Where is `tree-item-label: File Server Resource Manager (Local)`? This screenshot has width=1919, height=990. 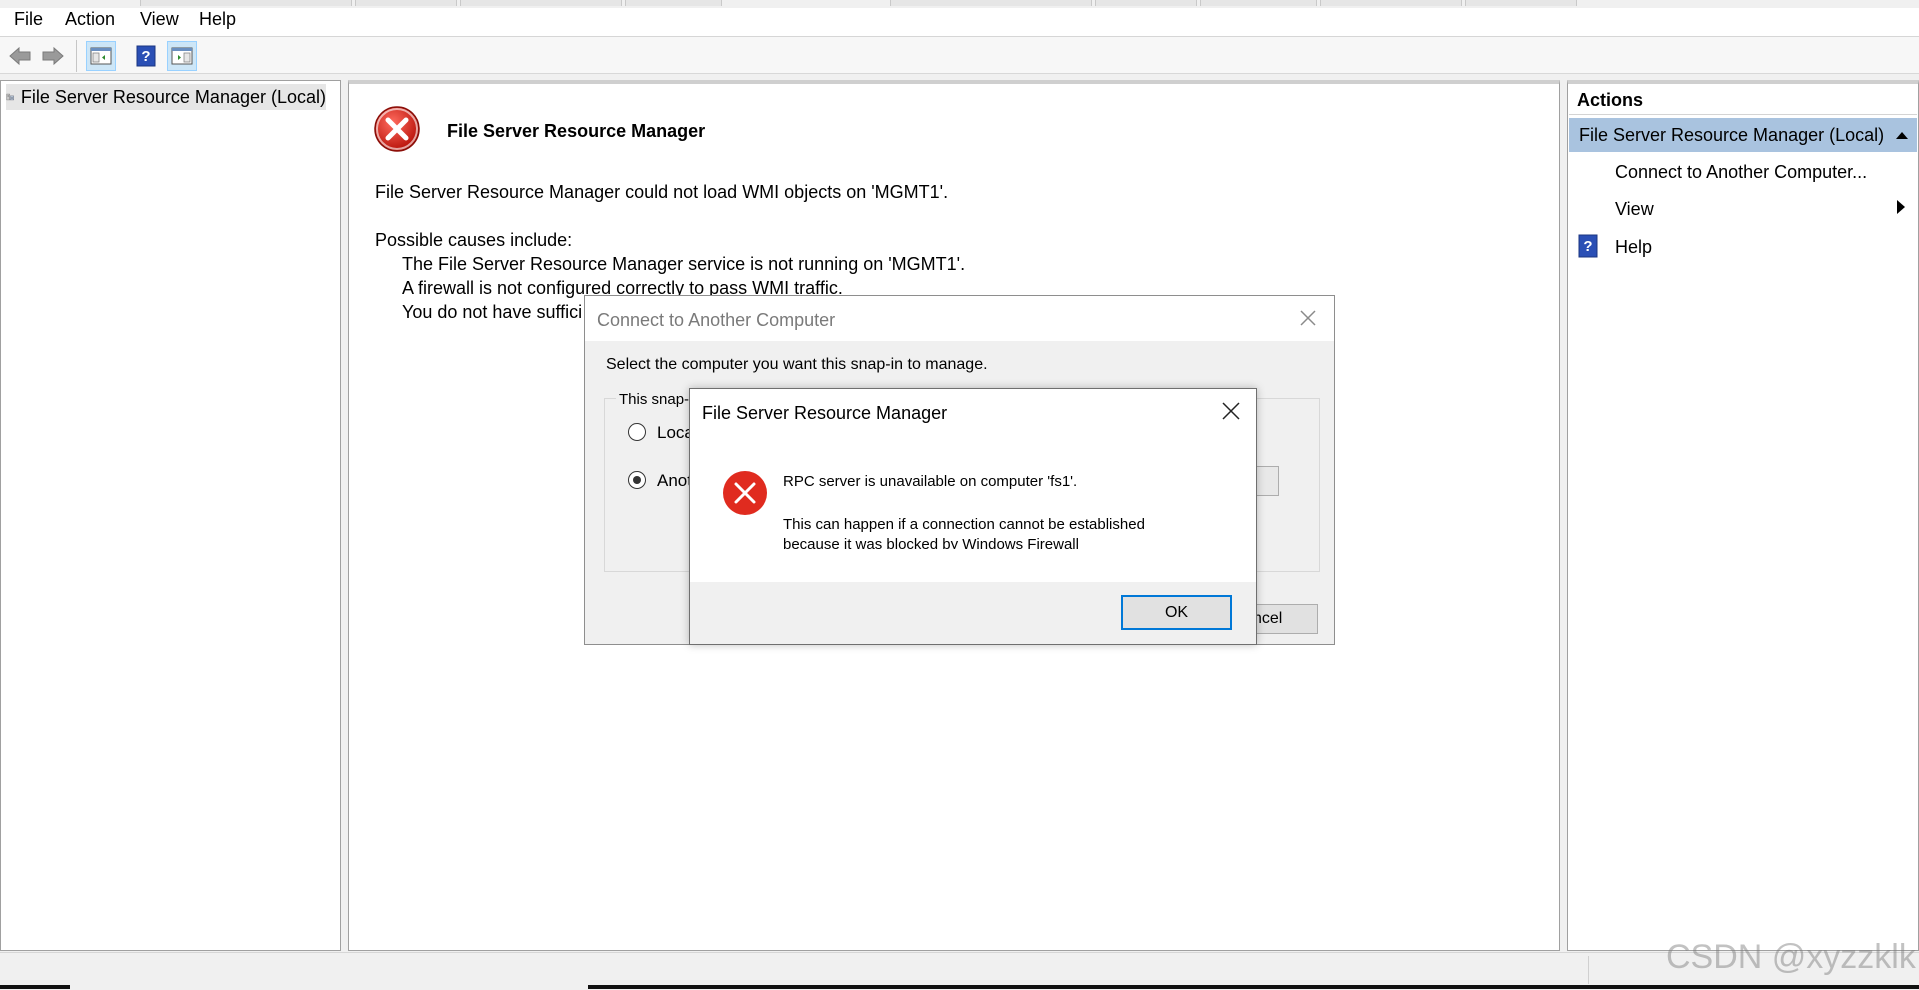 tree-item-label: File Server Resource Manager (Local) is located at coordinates (173, 96).